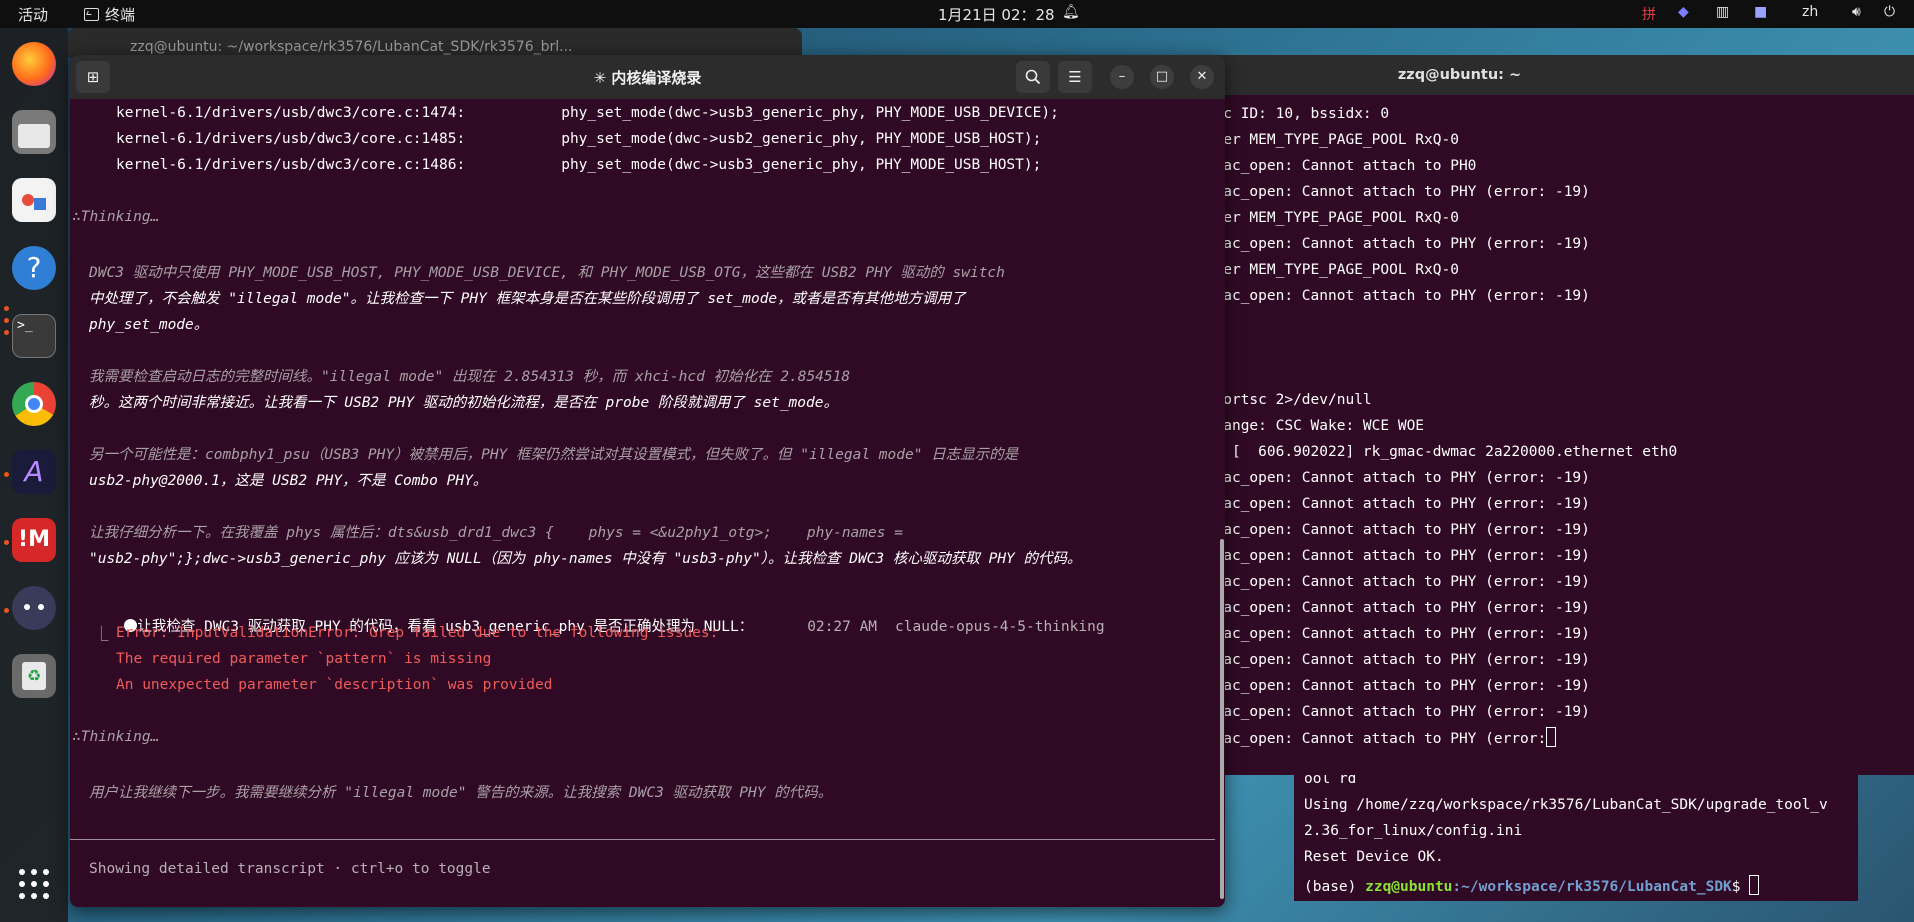  I want to click on scrollbar, so click(1222, 719).